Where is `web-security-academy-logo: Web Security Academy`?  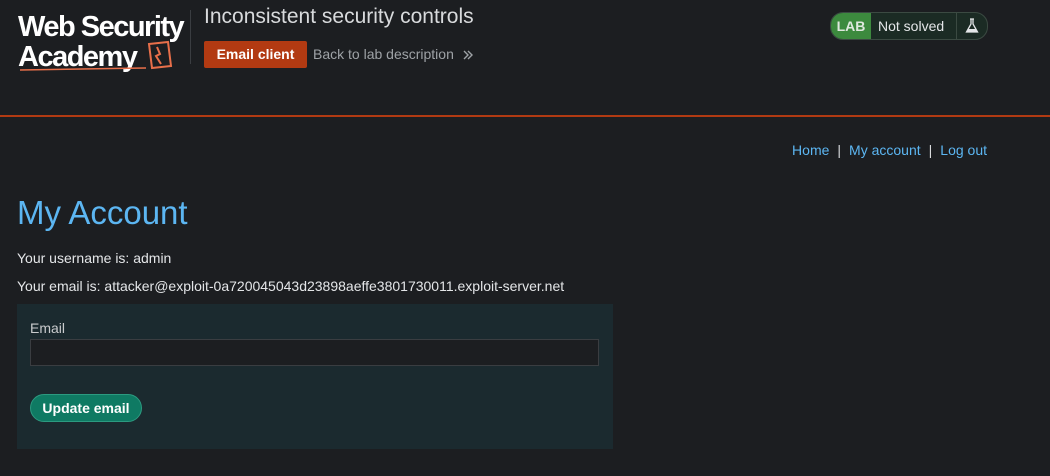 web-security-academy-logo: Web Security Academy is located at coordinates (104, 40).